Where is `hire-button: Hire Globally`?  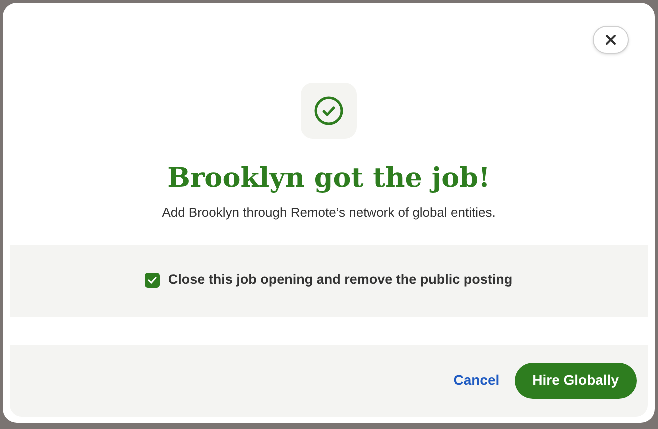
hire-button: Hire Globally is located at coordinates (575, 380).